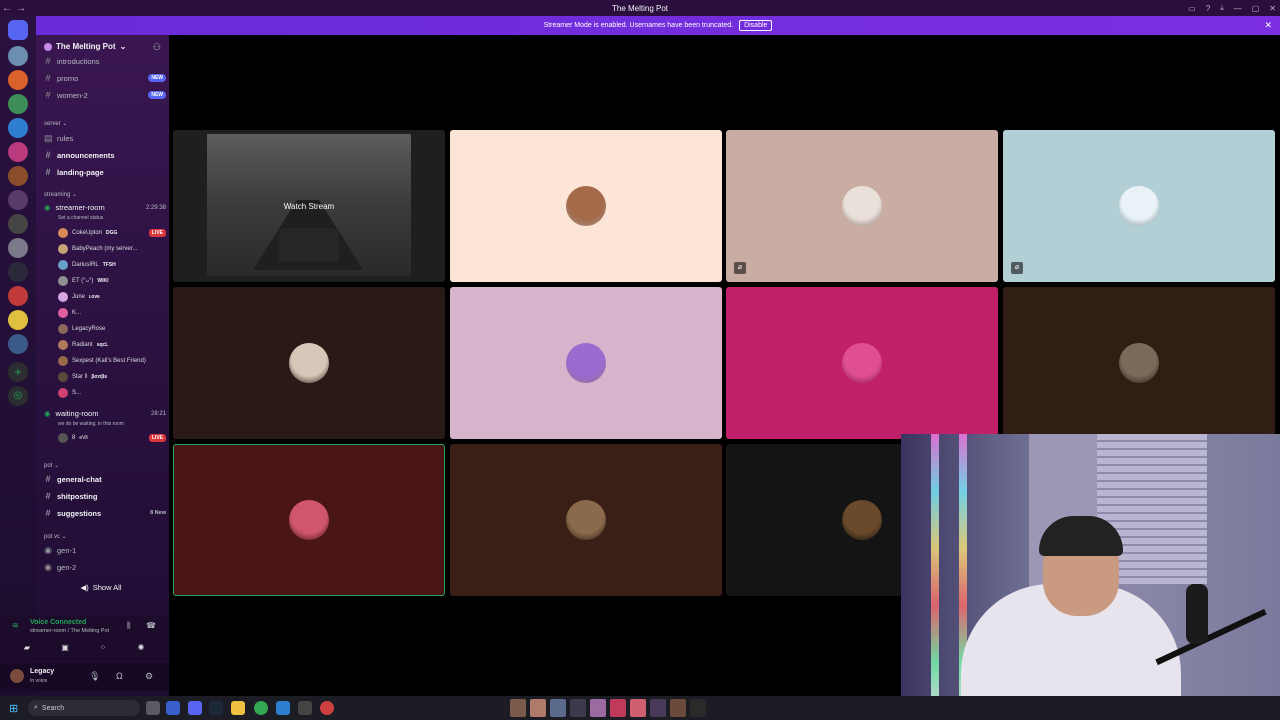 The height and width of the screenshot is (720, 1280). I want to click on avatar, so click(17, 676).